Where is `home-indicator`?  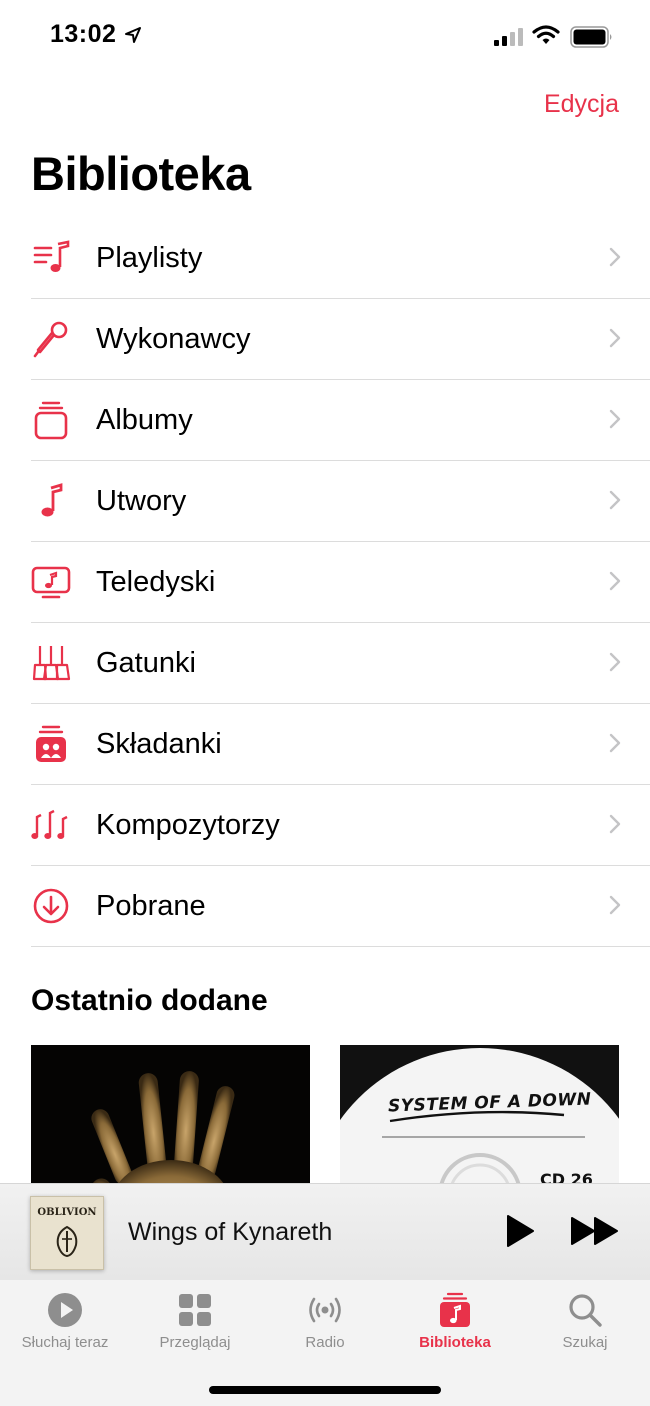 home-indicator is located at coordinates (325, 1390).